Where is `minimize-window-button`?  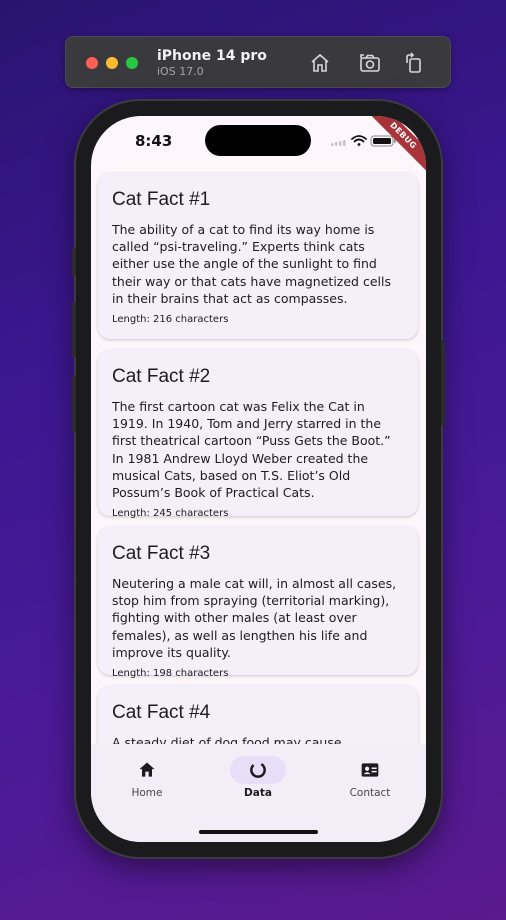 minimize-window-button is located at coordinates (112, 63).